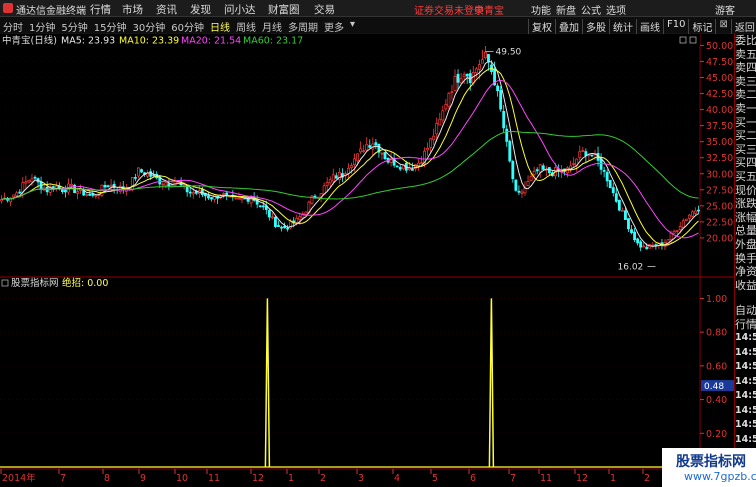 The height and width of the screenshot is (487, 756). I want to click on close-icon: ⊠, so click(722, 26).